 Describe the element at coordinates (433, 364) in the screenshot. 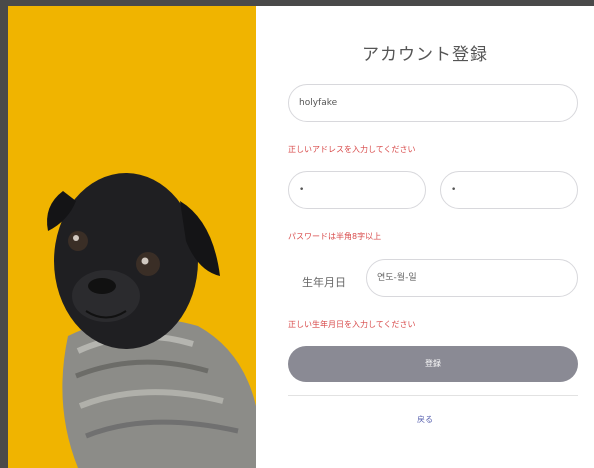

I see `register-button: 登録` at that location.